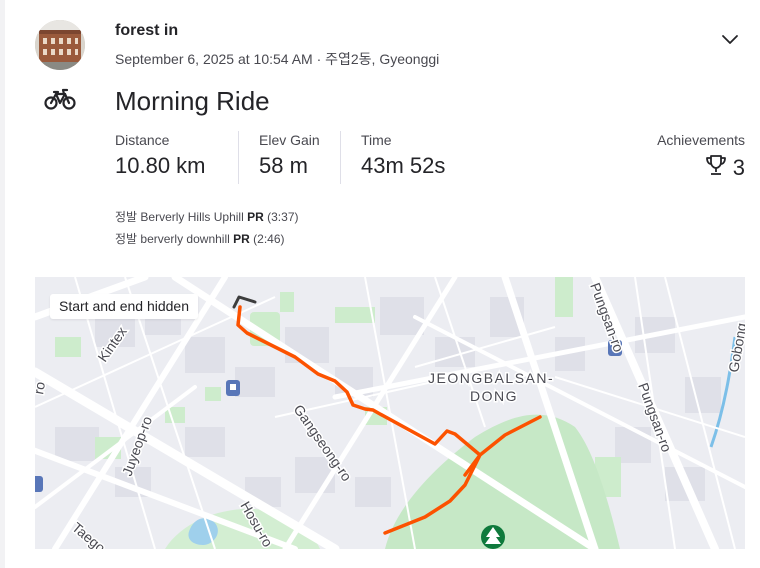  I want to click on bicycle-icon, so click(60, 100).